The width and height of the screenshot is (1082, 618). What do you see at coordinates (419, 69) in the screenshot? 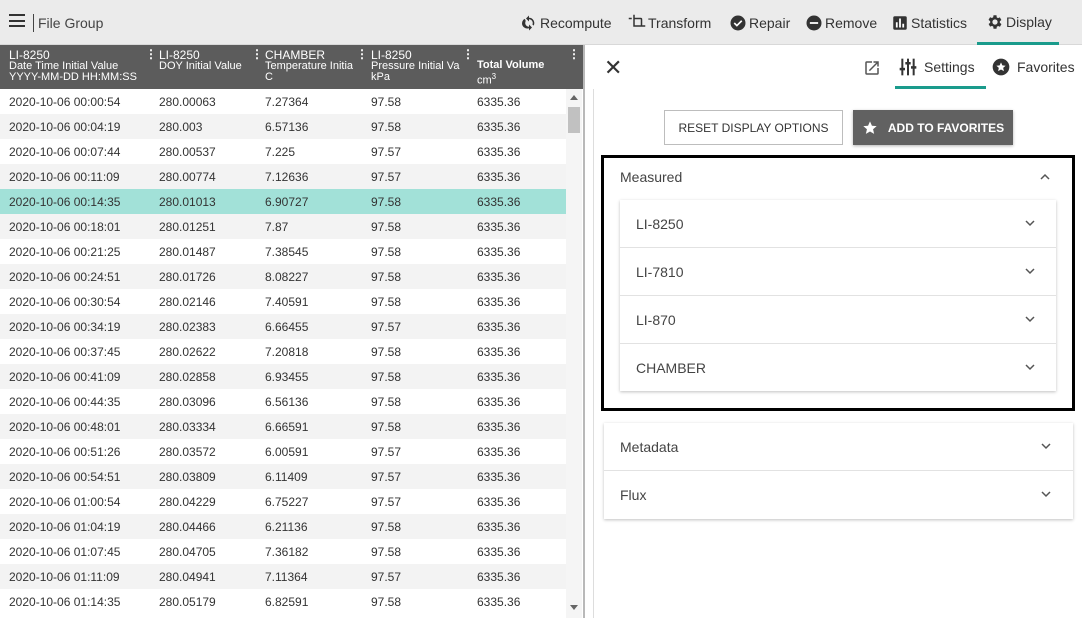
I see `column-header-pressure: LI-8250 Pressure Initial Va kPa` at bounding box center [419, 69].